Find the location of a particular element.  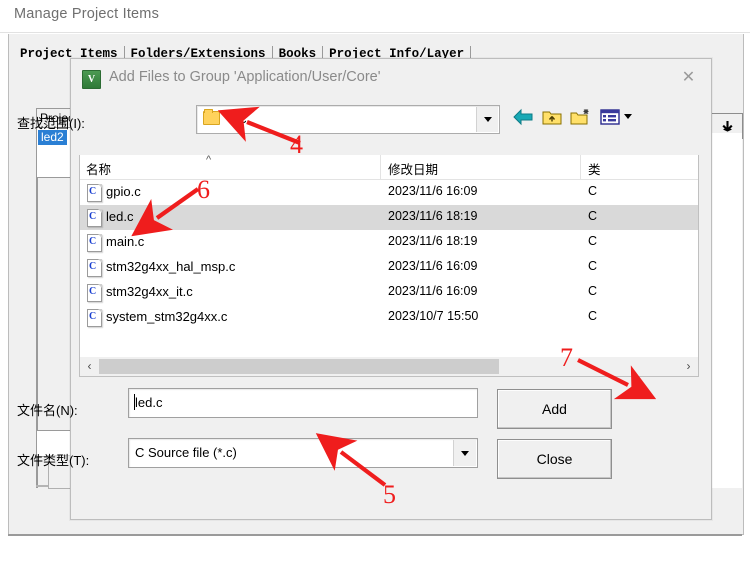

views-button is located at coordinates (611, 118).